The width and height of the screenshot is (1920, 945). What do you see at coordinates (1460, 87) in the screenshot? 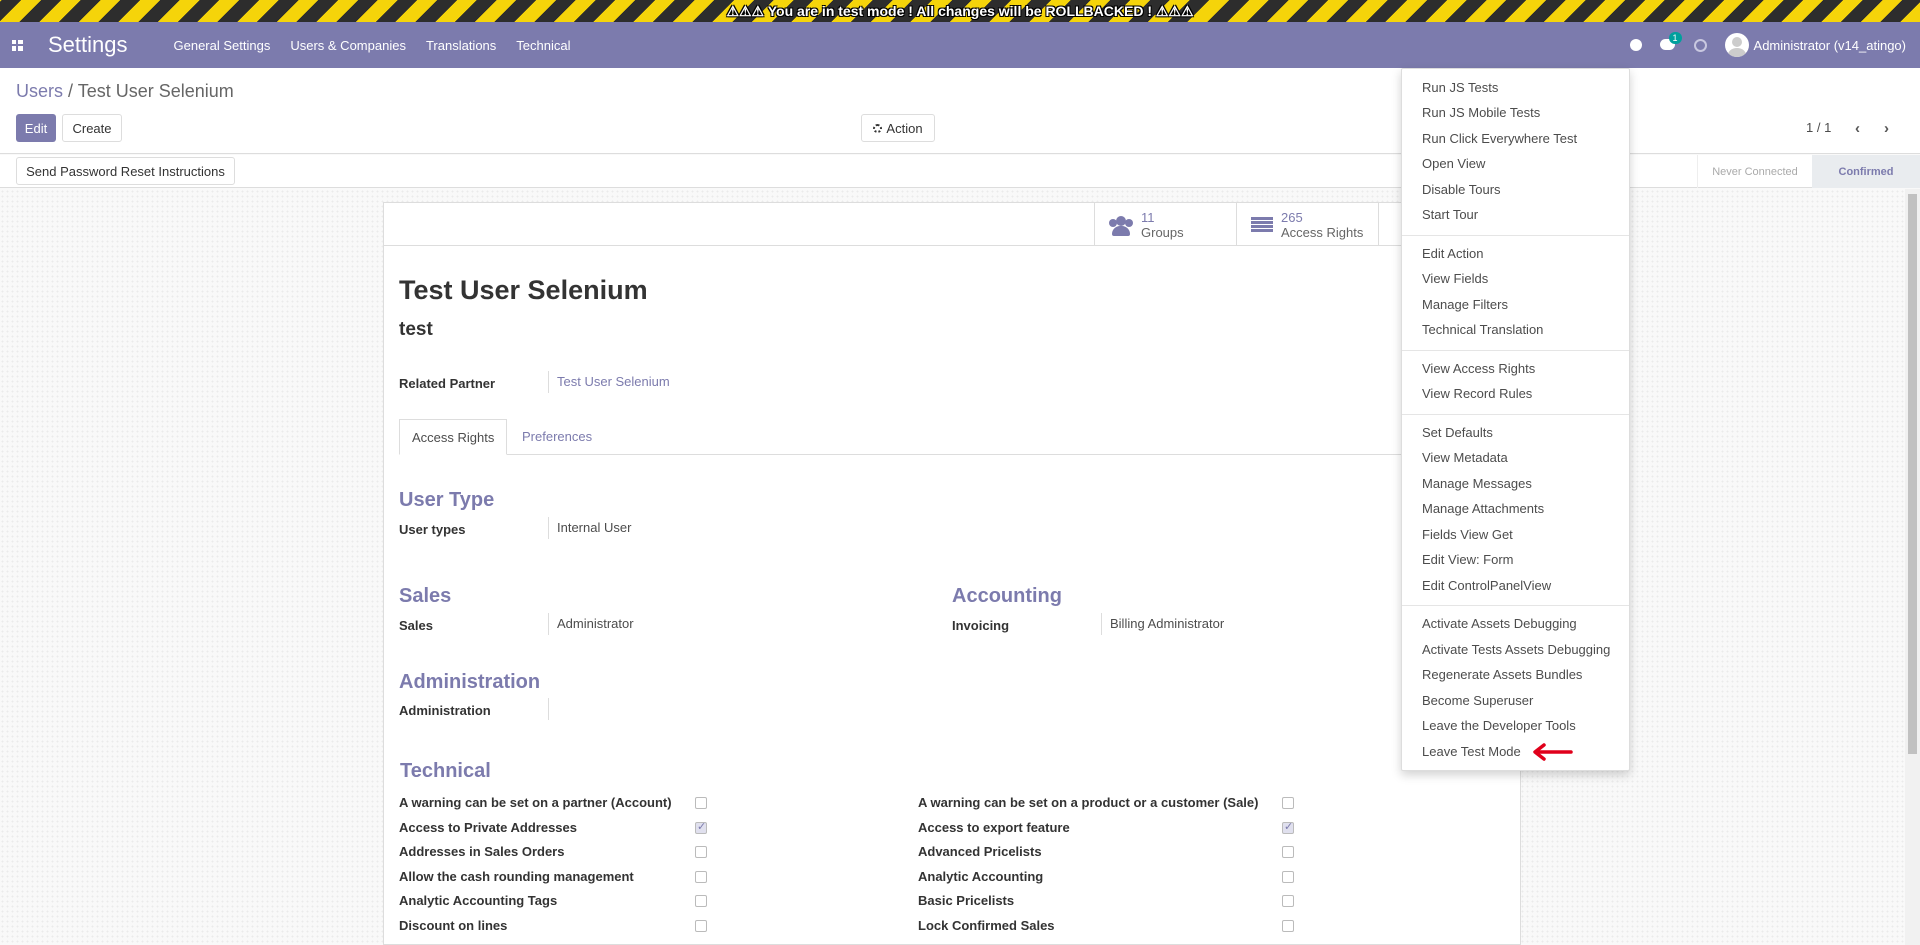
I see `menu-run-js-tests: Run JS Tests` at bounding box center [1460, 87].